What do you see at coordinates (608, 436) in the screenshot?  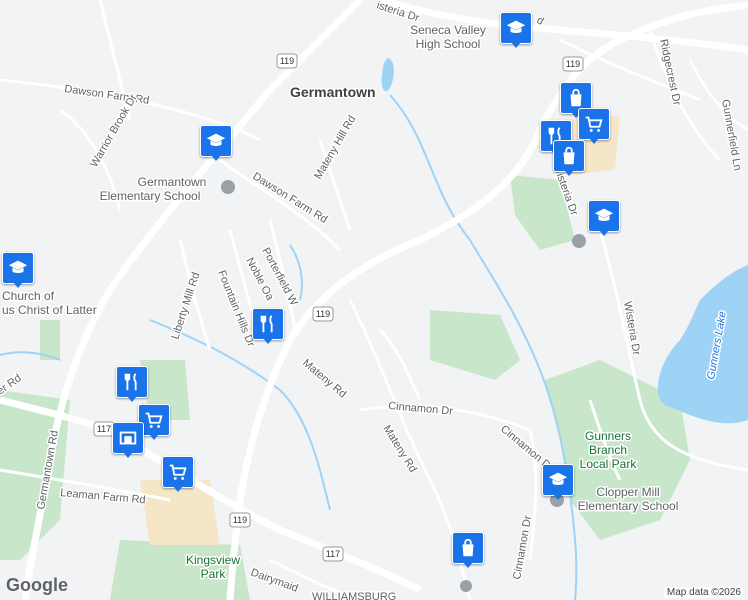 I see `place-label-gunners-1: Gunners` at bounding box center [608, 436].